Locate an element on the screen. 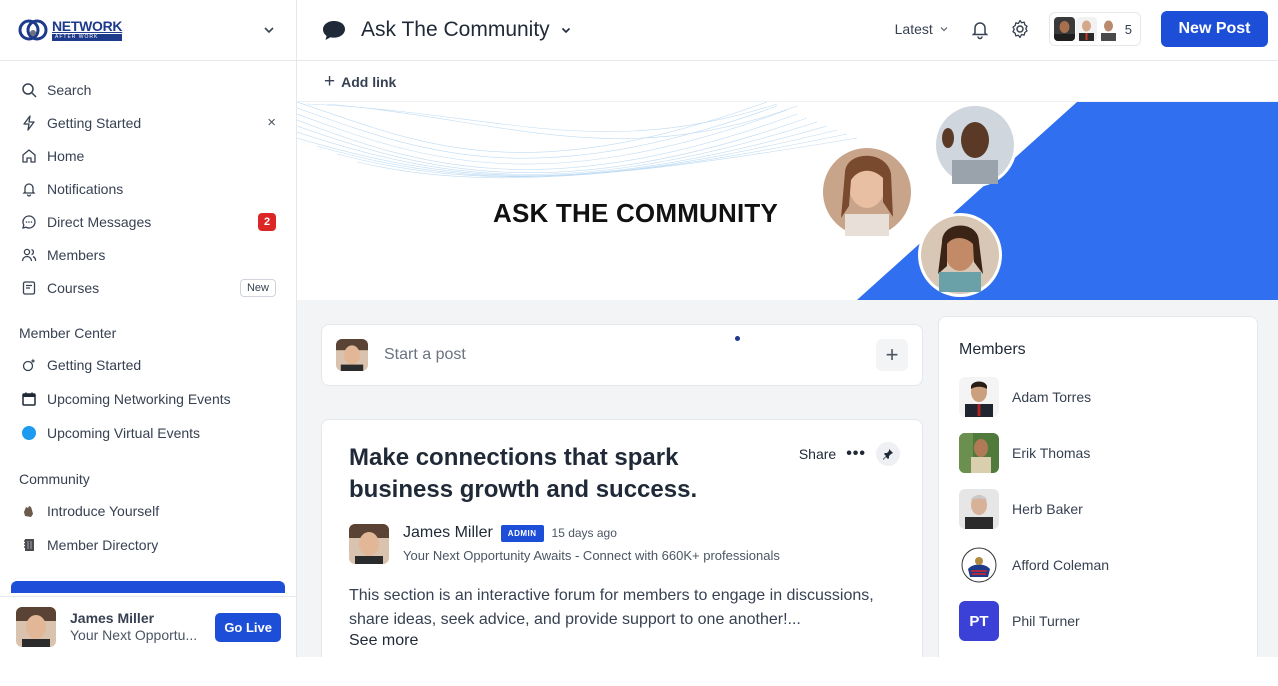 The height and width of the screenshot is (686, 1278). indicator-dot is located at coordinates (737, 338).